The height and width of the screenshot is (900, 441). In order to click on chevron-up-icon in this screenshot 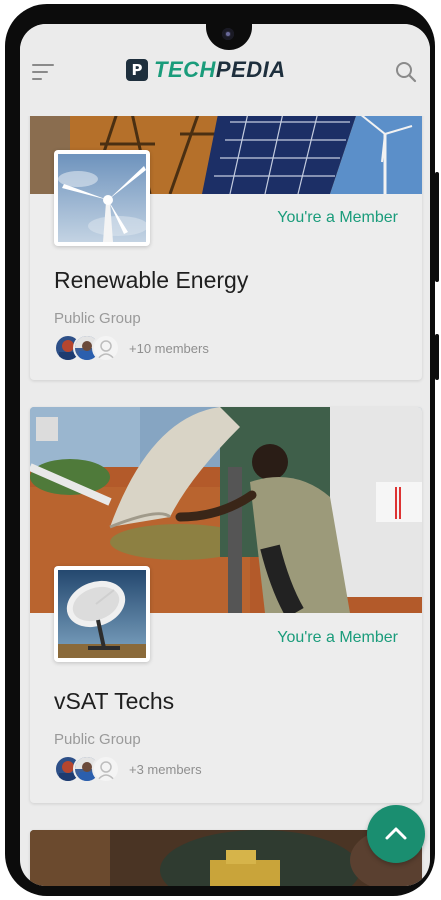, I will do `click(396, 833)`.